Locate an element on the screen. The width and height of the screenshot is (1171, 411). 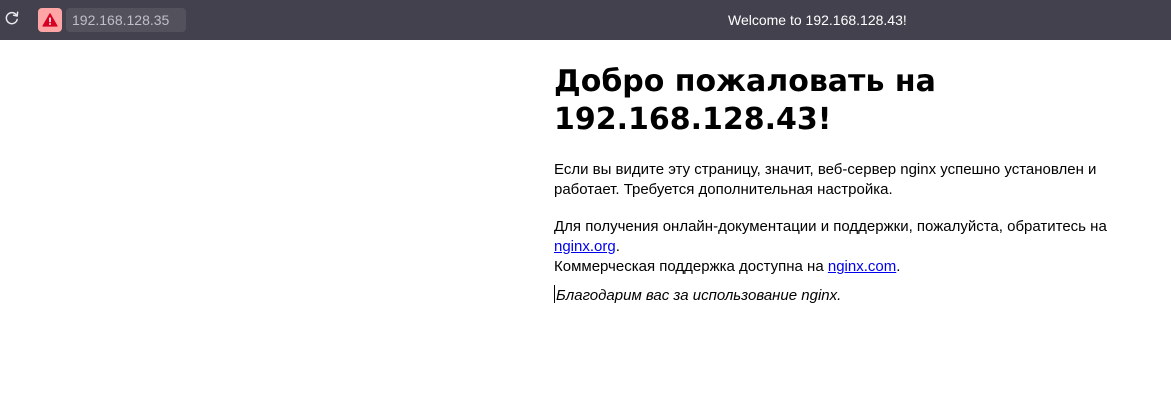
commercial-support-text: Коммерческая поддержка доступна на is located at coordinates (691, 266).